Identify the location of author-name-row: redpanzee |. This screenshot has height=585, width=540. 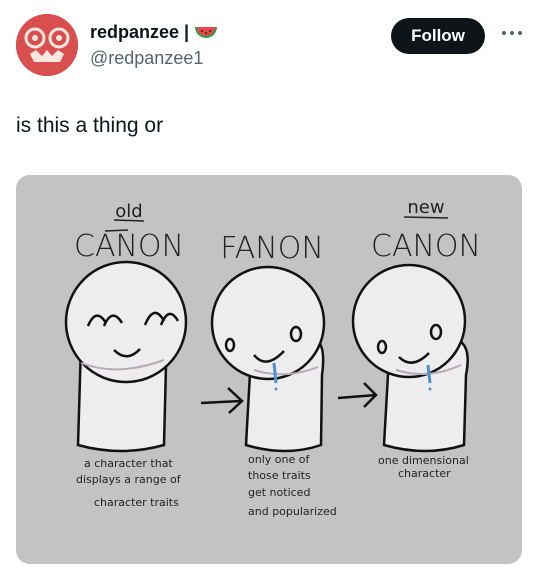
(154, 32).